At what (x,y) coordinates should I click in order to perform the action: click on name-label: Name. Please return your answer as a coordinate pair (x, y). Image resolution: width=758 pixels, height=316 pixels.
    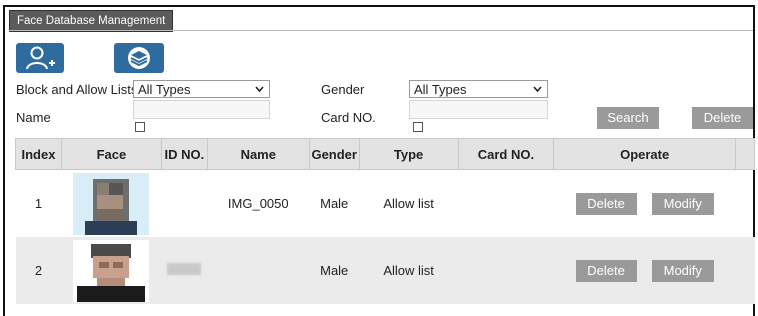
    Looking at the image, I should click on (33, 117).